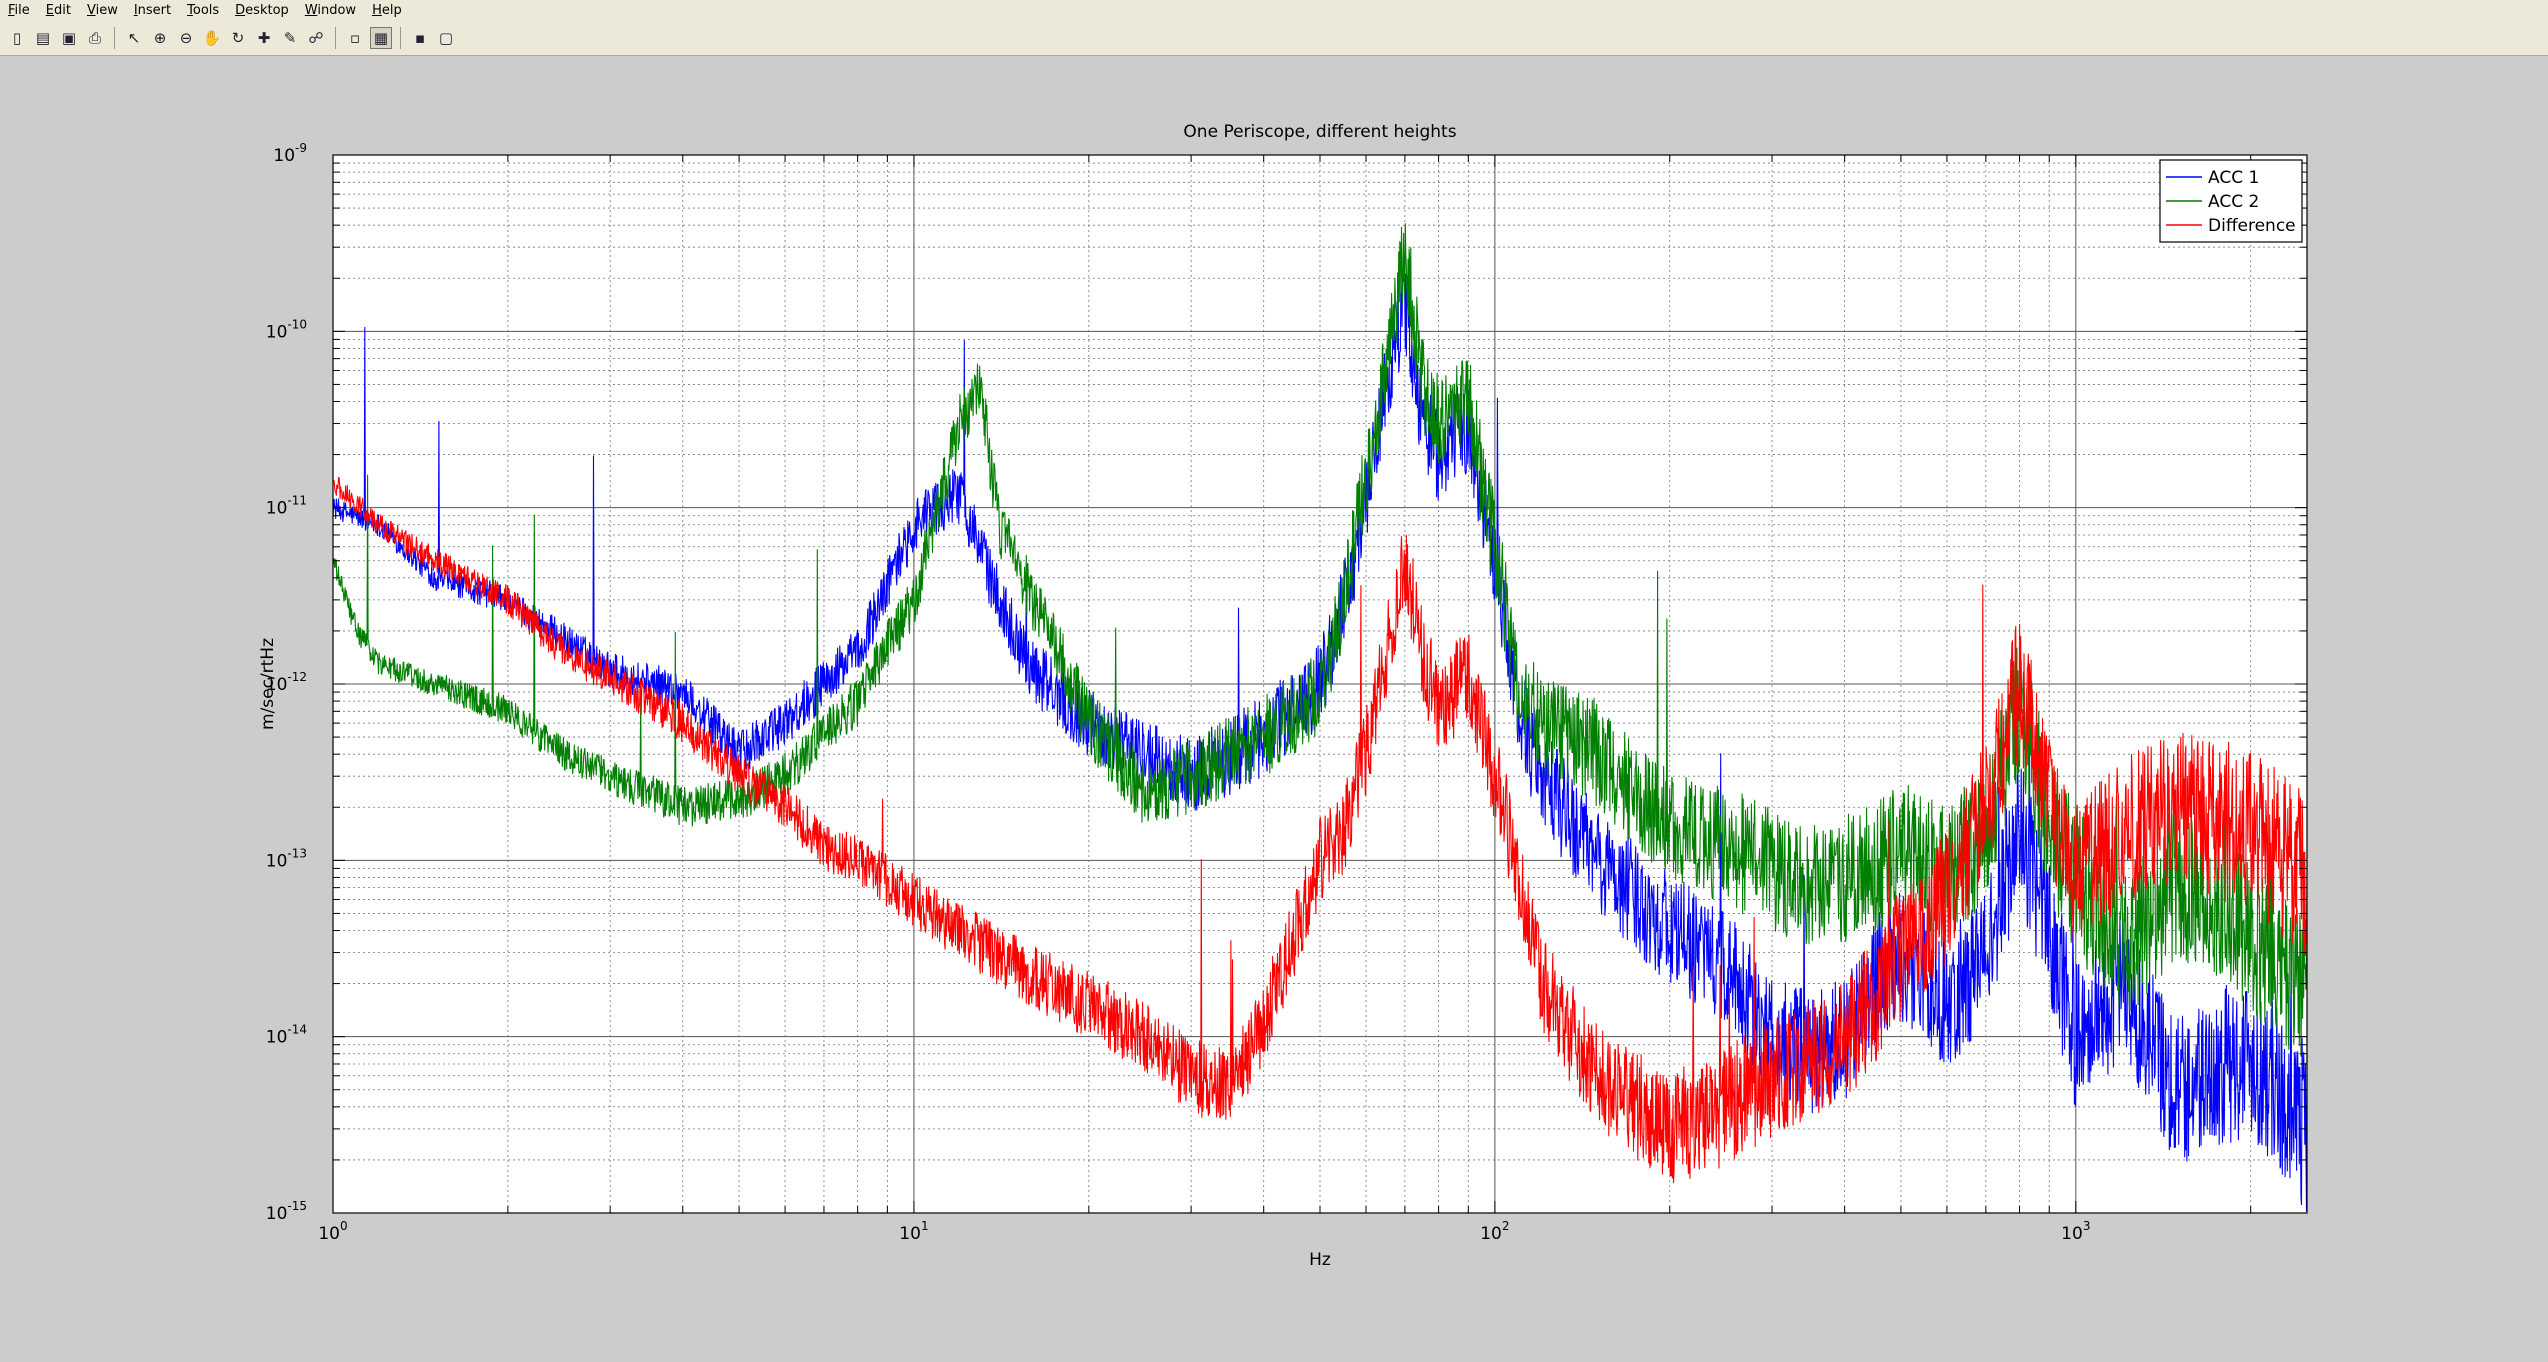  I want to click on legend: ACC 1 ACC 2 Difference, so click(2231, 201).